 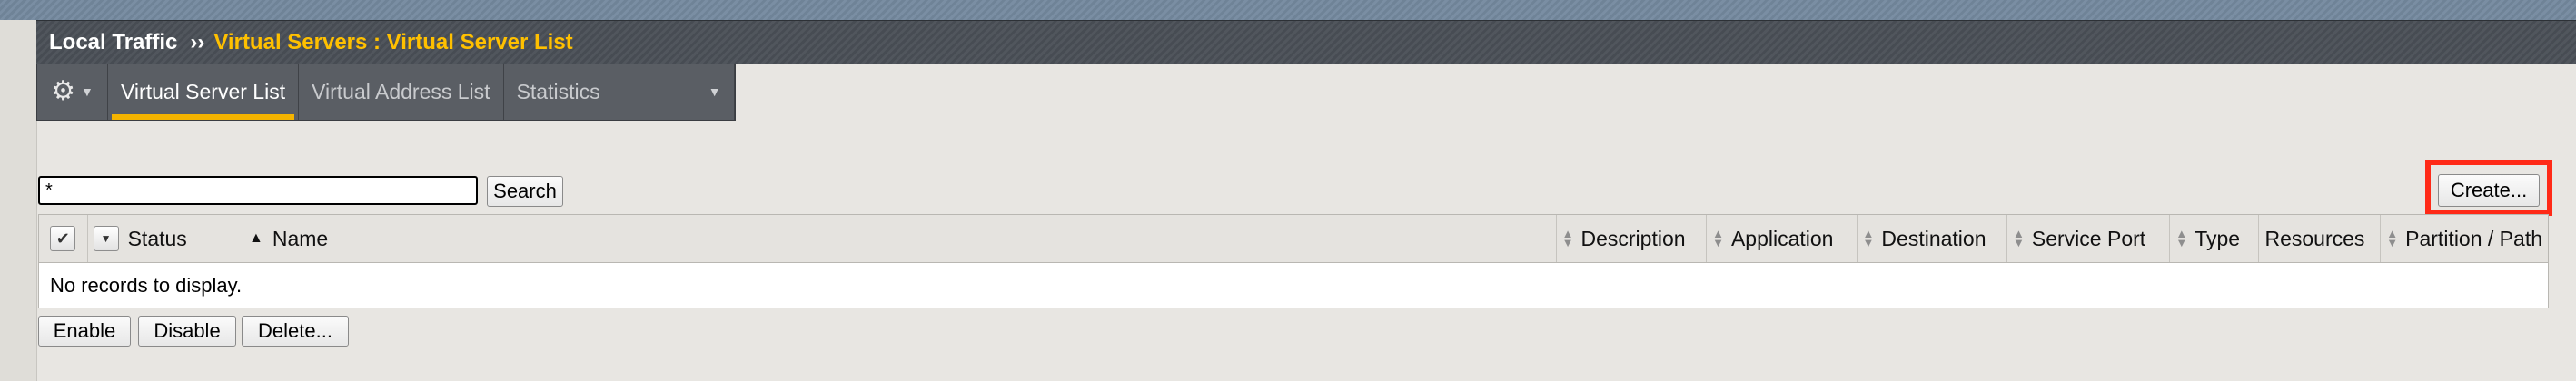 What do you see at coordinates (393, 41) in the screenshot?
I see `breadcrumb-current: Virtual Servers : Virtual Server List` at bounding box center [393, 41].